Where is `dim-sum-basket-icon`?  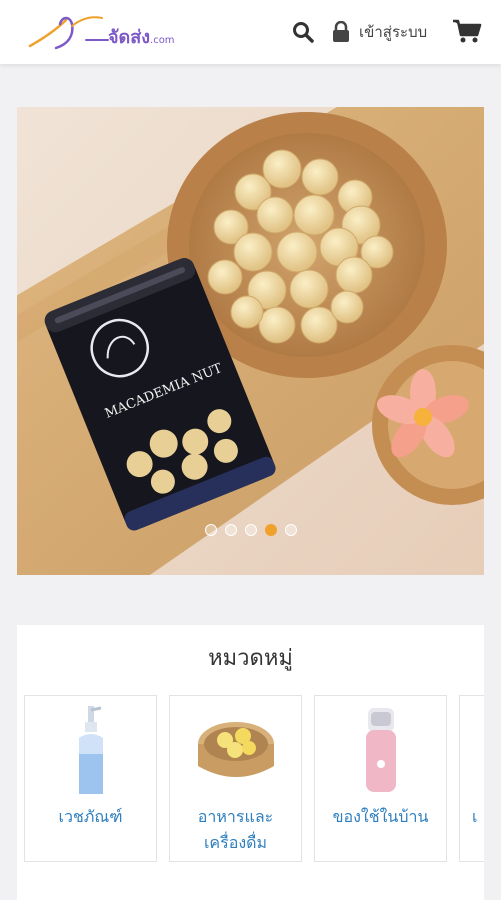 dim-sum-basket-icon is located at coordinates (235, 749).